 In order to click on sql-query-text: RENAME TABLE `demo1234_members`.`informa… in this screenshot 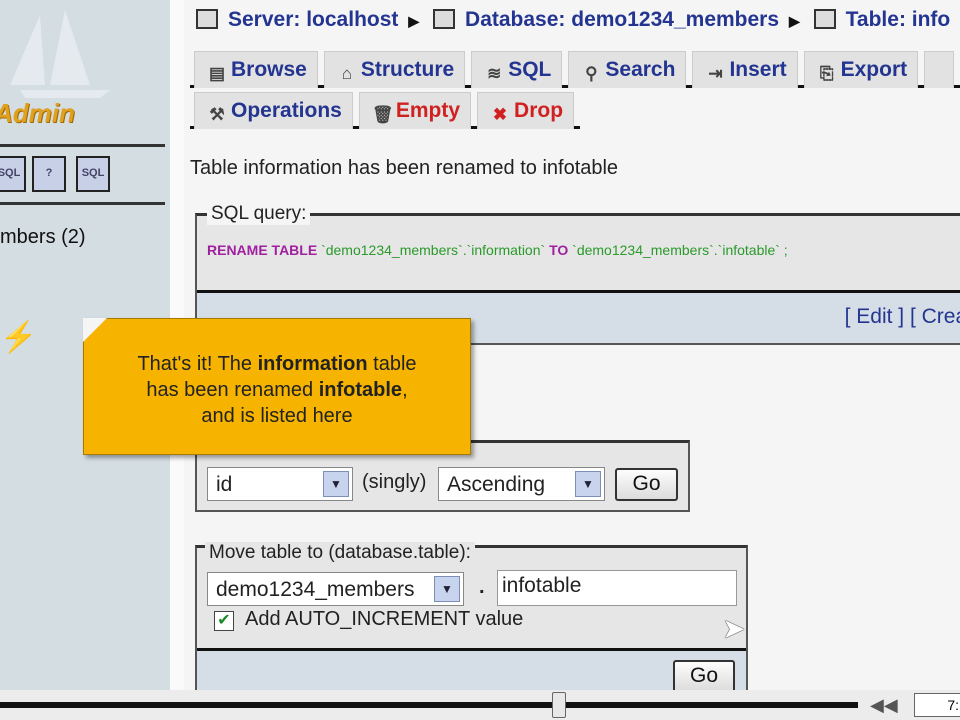, I will do `click(497, 250)`.